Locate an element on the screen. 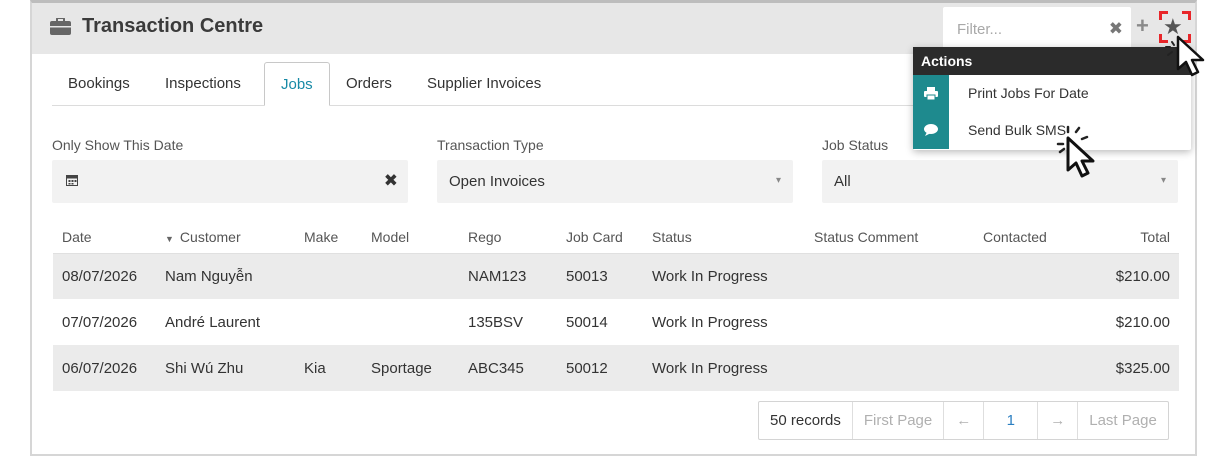  next-page-button: → is located at coordinates (1057, 420).